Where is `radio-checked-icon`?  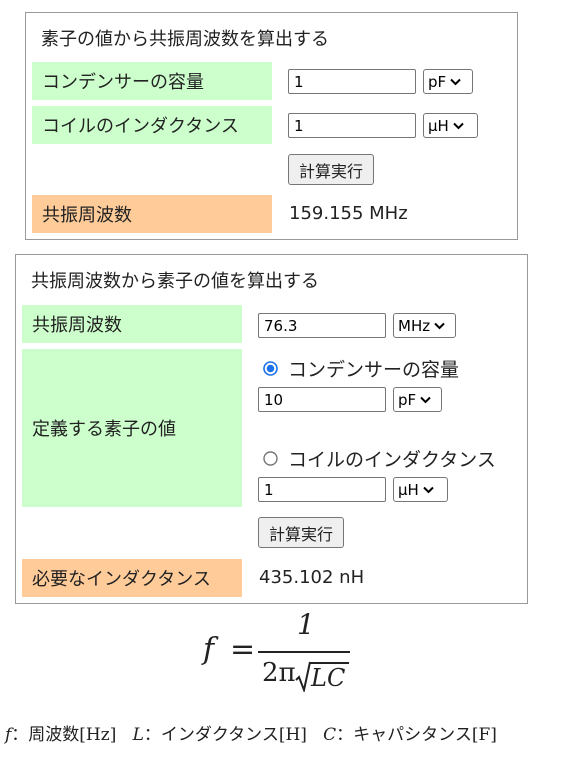
radio-checked-icon is located at coordinates (270, 368).